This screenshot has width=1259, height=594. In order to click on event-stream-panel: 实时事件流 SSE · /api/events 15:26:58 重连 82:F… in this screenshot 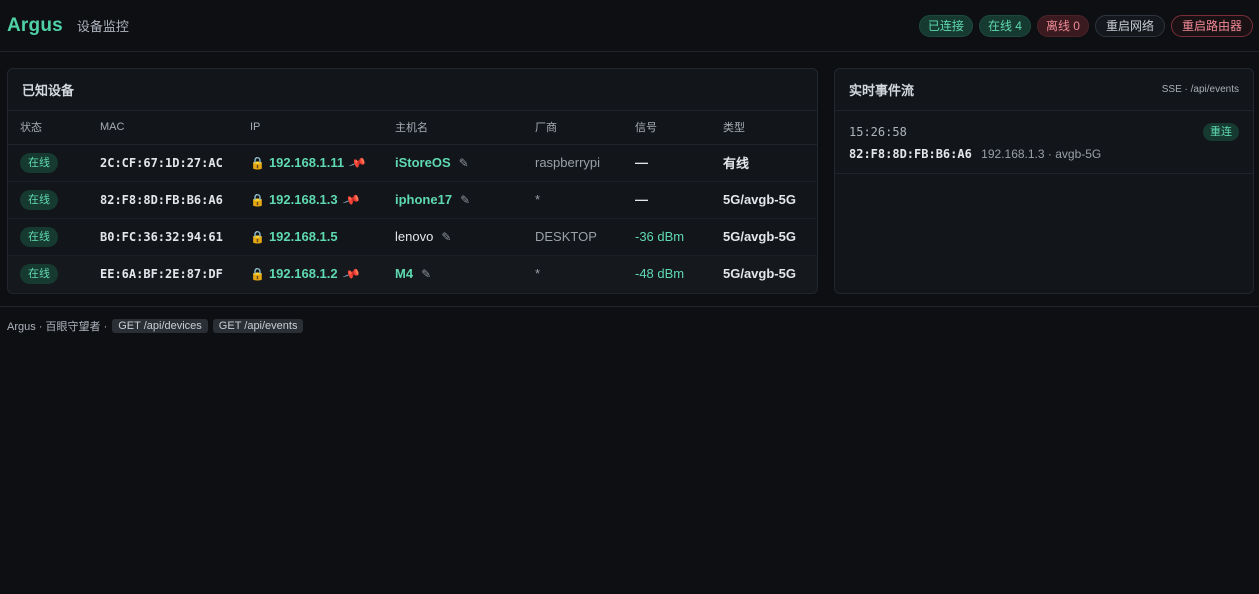, I will do `click(1044, 181)`.